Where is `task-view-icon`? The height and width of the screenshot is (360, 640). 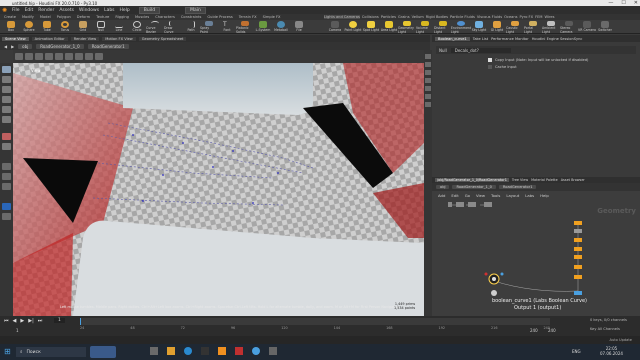 task-view-icon is located at coordinates (154, 351).